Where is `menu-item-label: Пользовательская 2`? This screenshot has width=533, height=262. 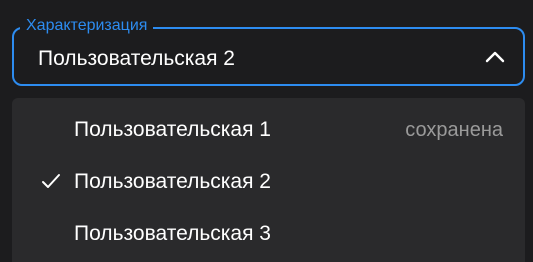
menu-item-label: Пользовательская 2 is located at coordinates (172, 181).